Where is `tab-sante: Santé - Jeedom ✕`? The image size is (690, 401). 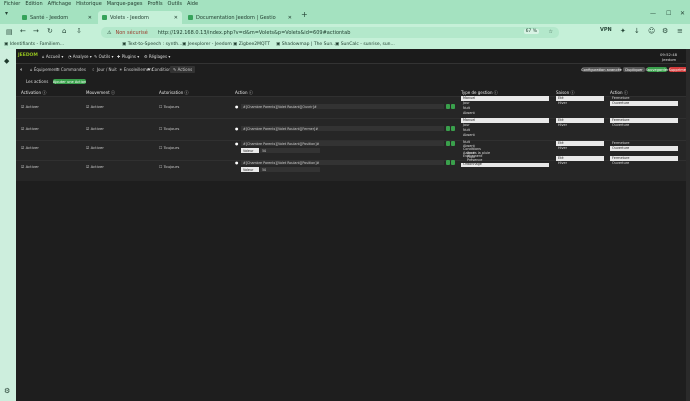
tab-sante: Santé - Jeedom ✕ is located at coordinates (57, 17).